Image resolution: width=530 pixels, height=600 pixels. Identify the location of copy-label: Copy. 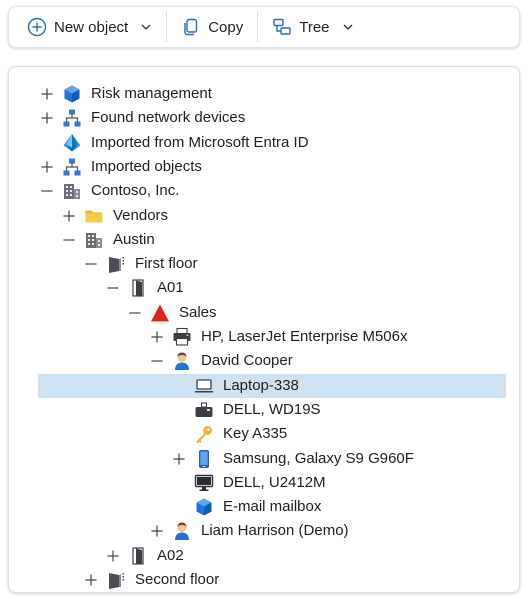
(226, 27).